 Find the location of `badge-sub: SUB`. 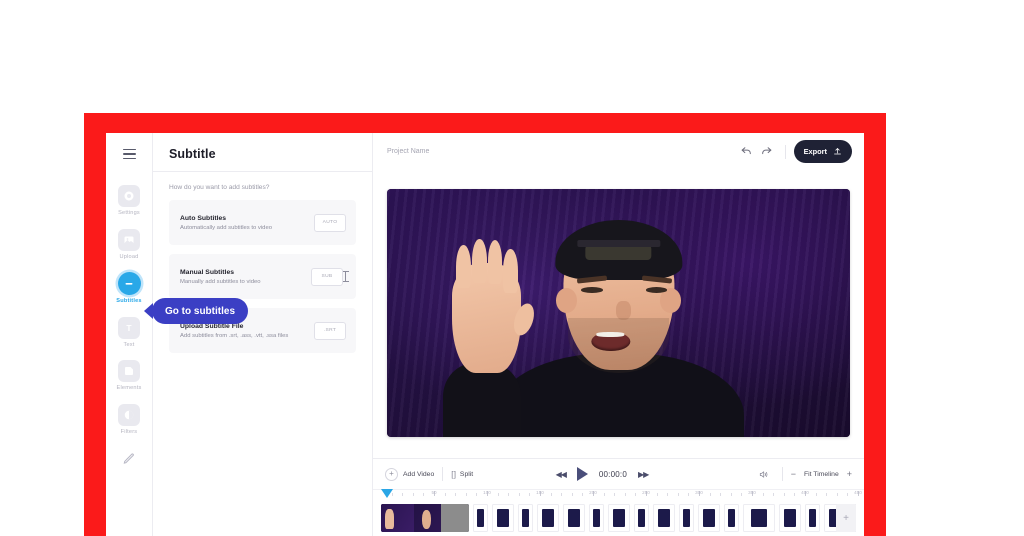

badge-sub: SUB is located at coordinates (327, 276).